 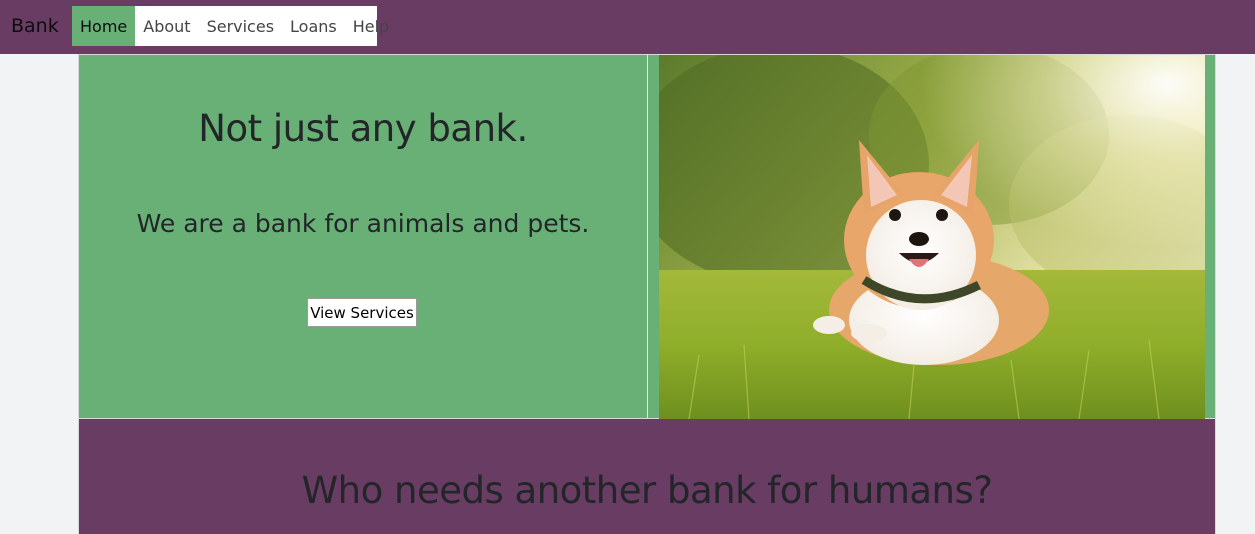 I want to click on nav-links: Home About Services Loans Help, so click(x=230, y=26).